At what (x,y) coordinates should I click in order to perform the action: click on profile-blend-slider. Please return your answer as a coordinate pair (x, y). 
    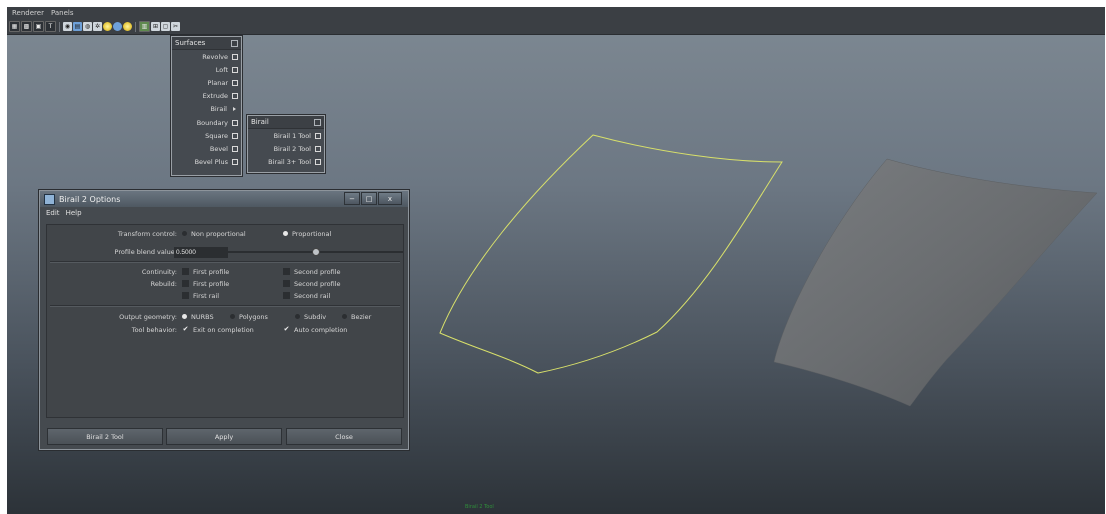
    Looking at the image, I should click on (315, 252).